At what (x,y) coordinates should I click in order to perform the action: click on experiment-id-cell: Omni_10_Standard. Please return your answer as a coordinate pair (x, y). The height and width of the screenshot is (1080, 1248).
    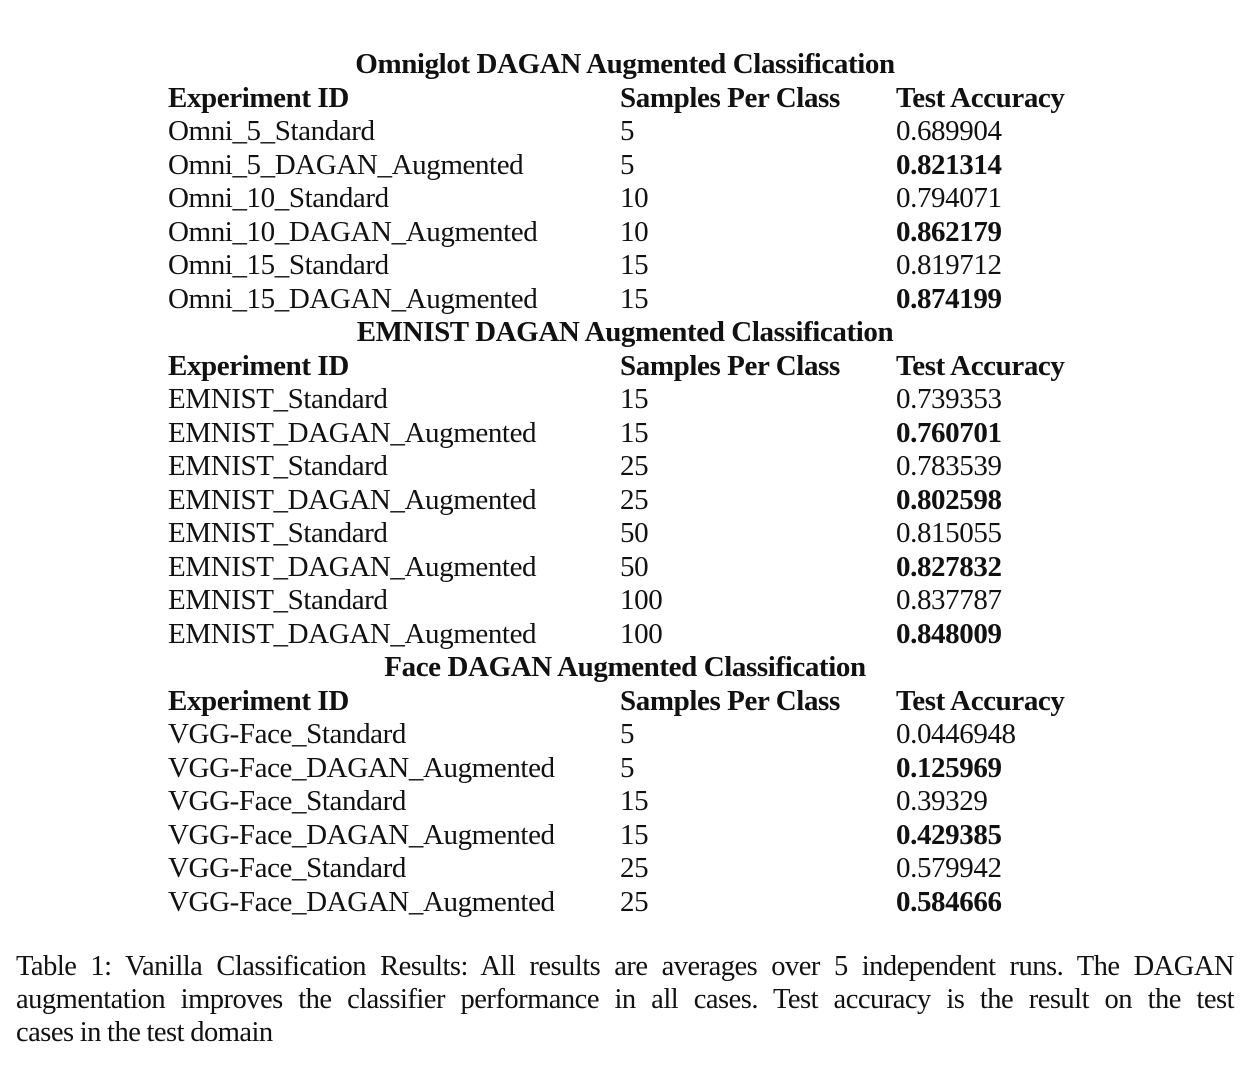
    Looking at the image, I should click on (278, 198).